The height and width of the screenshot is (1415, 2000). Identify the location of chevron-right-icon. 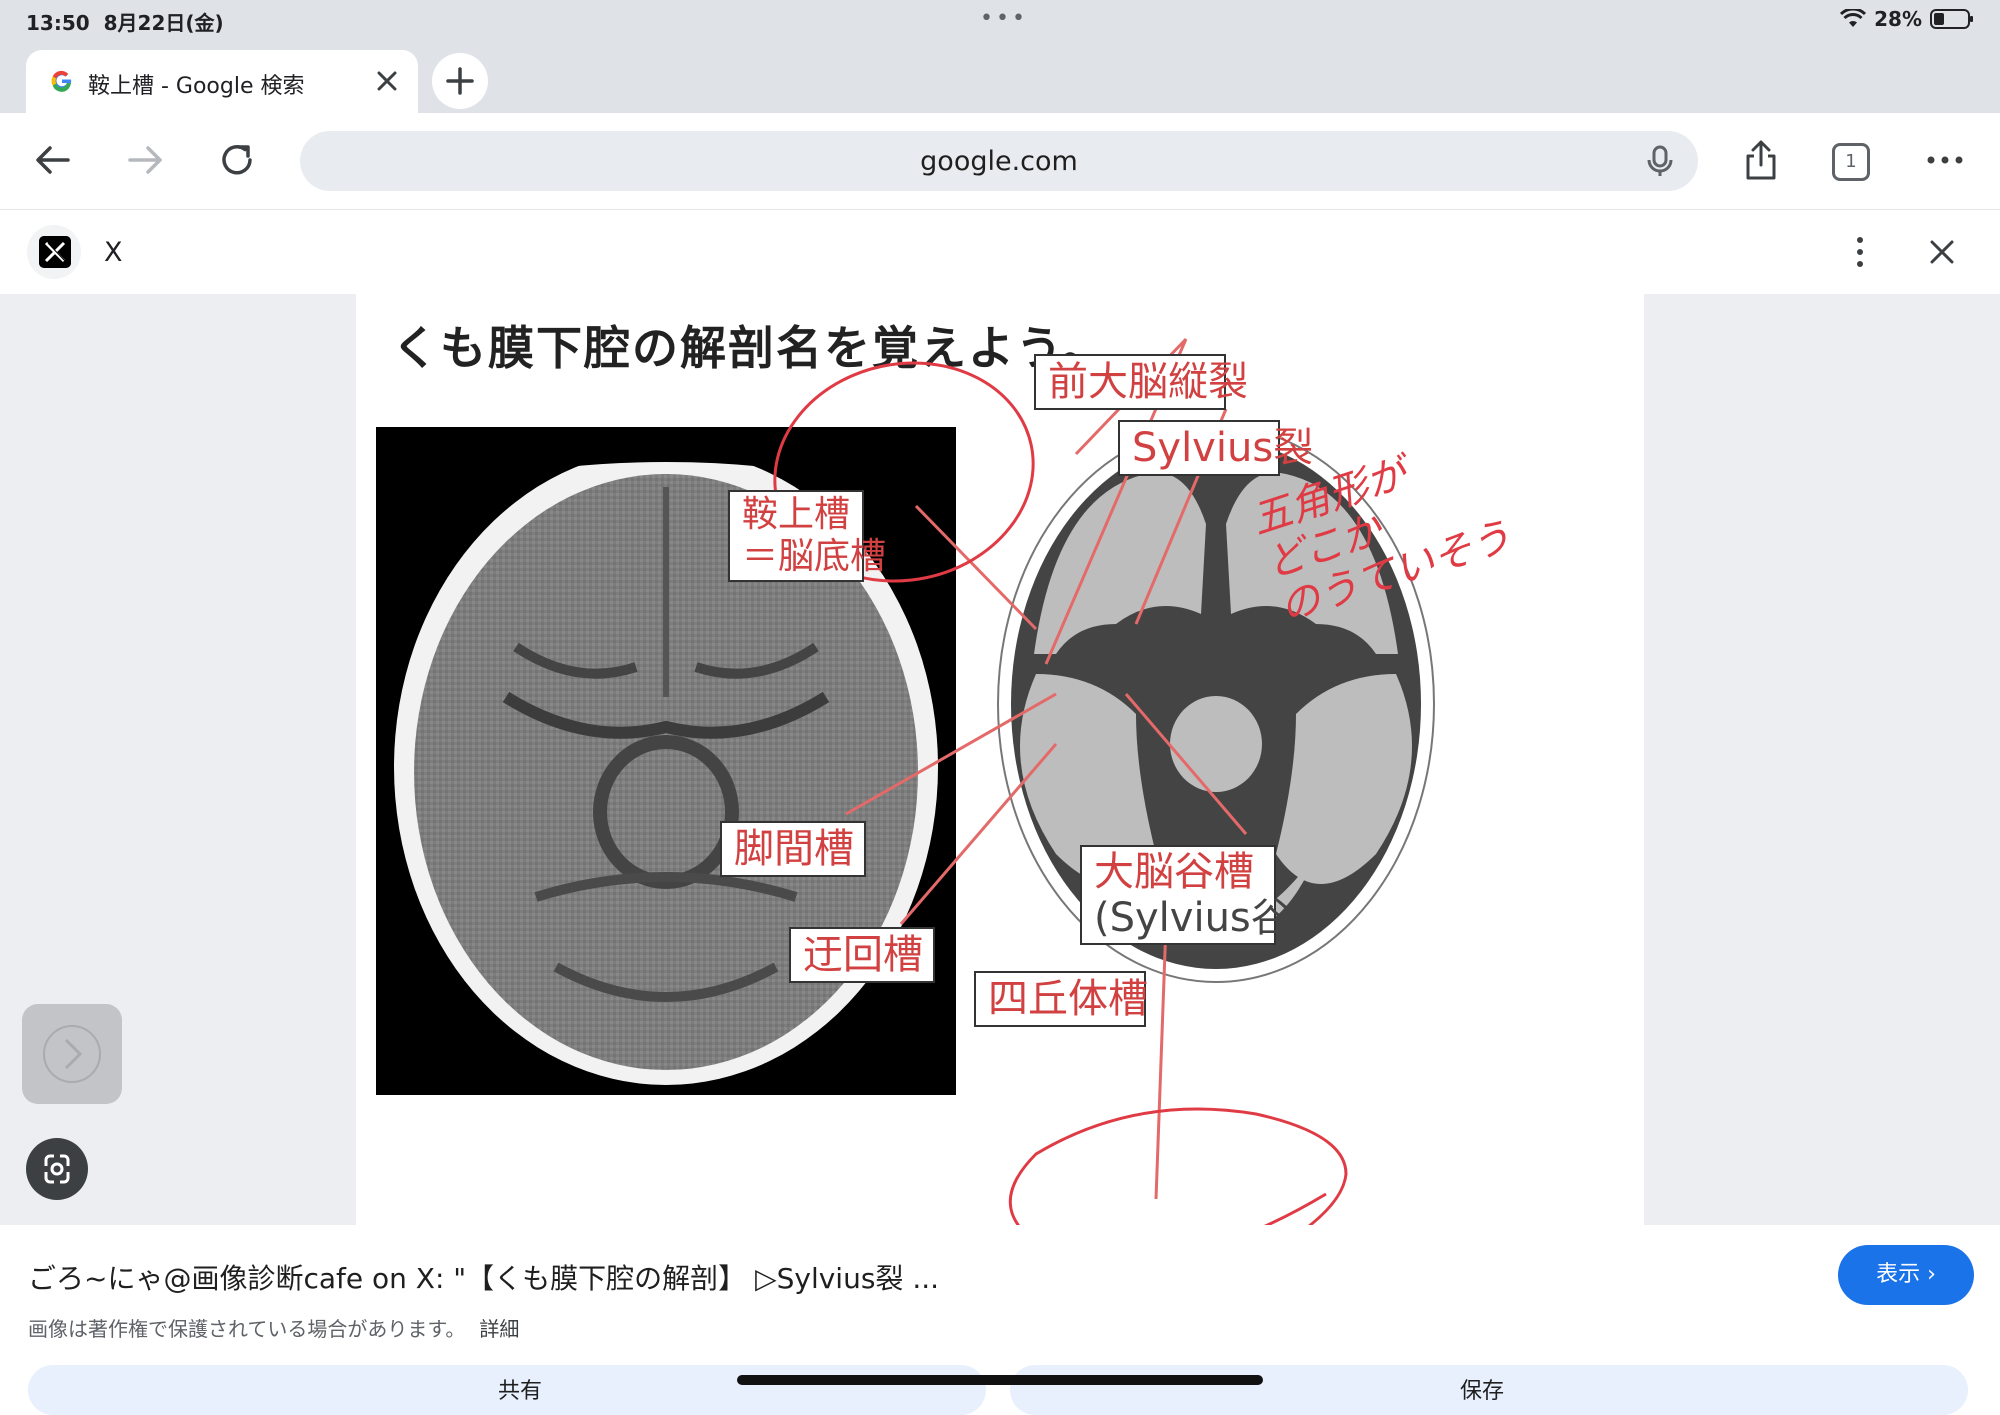
(72, 1054).